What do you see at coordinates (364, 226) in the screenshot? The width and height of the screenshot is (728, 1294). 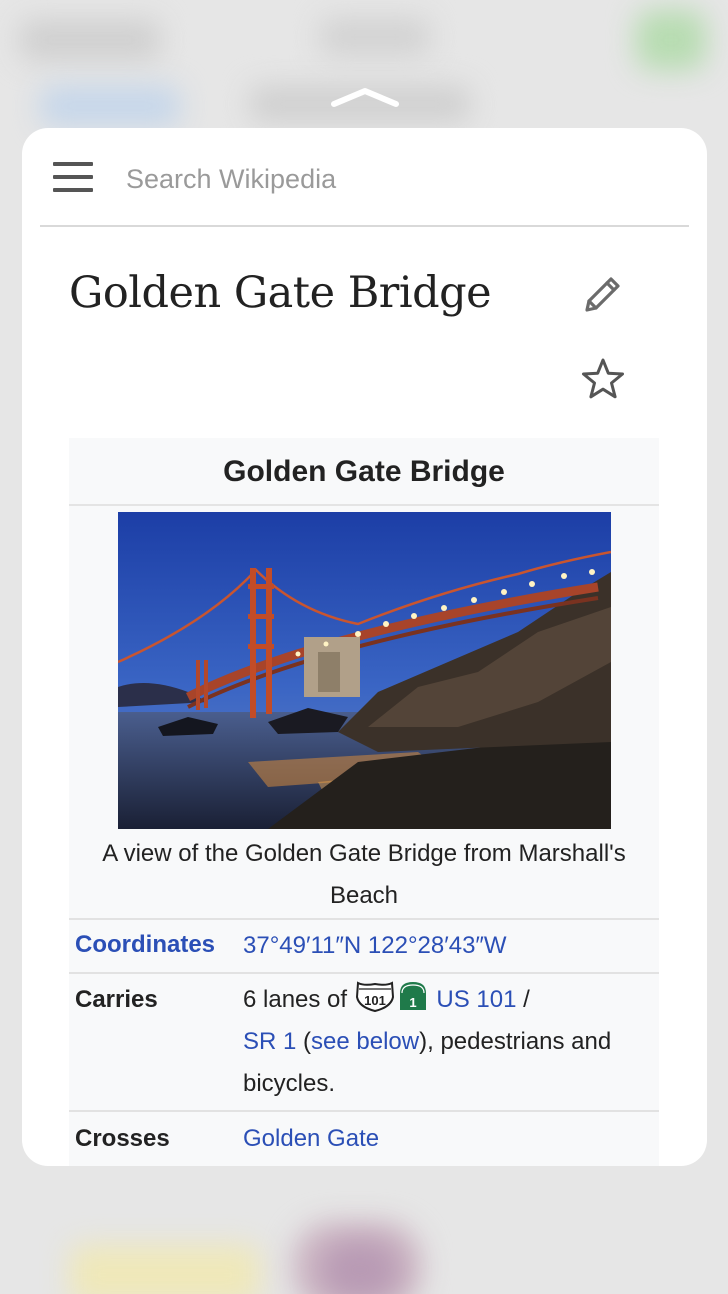 I see `header-divider` at bounding box center [364, 226].